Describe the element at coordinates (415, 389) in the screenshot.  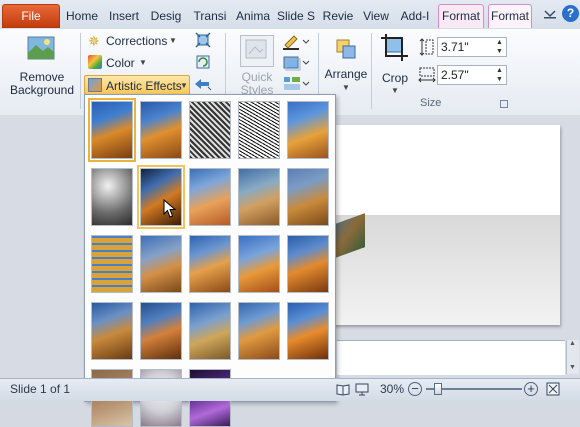
I see `zoom-out-icon: −` at that location.